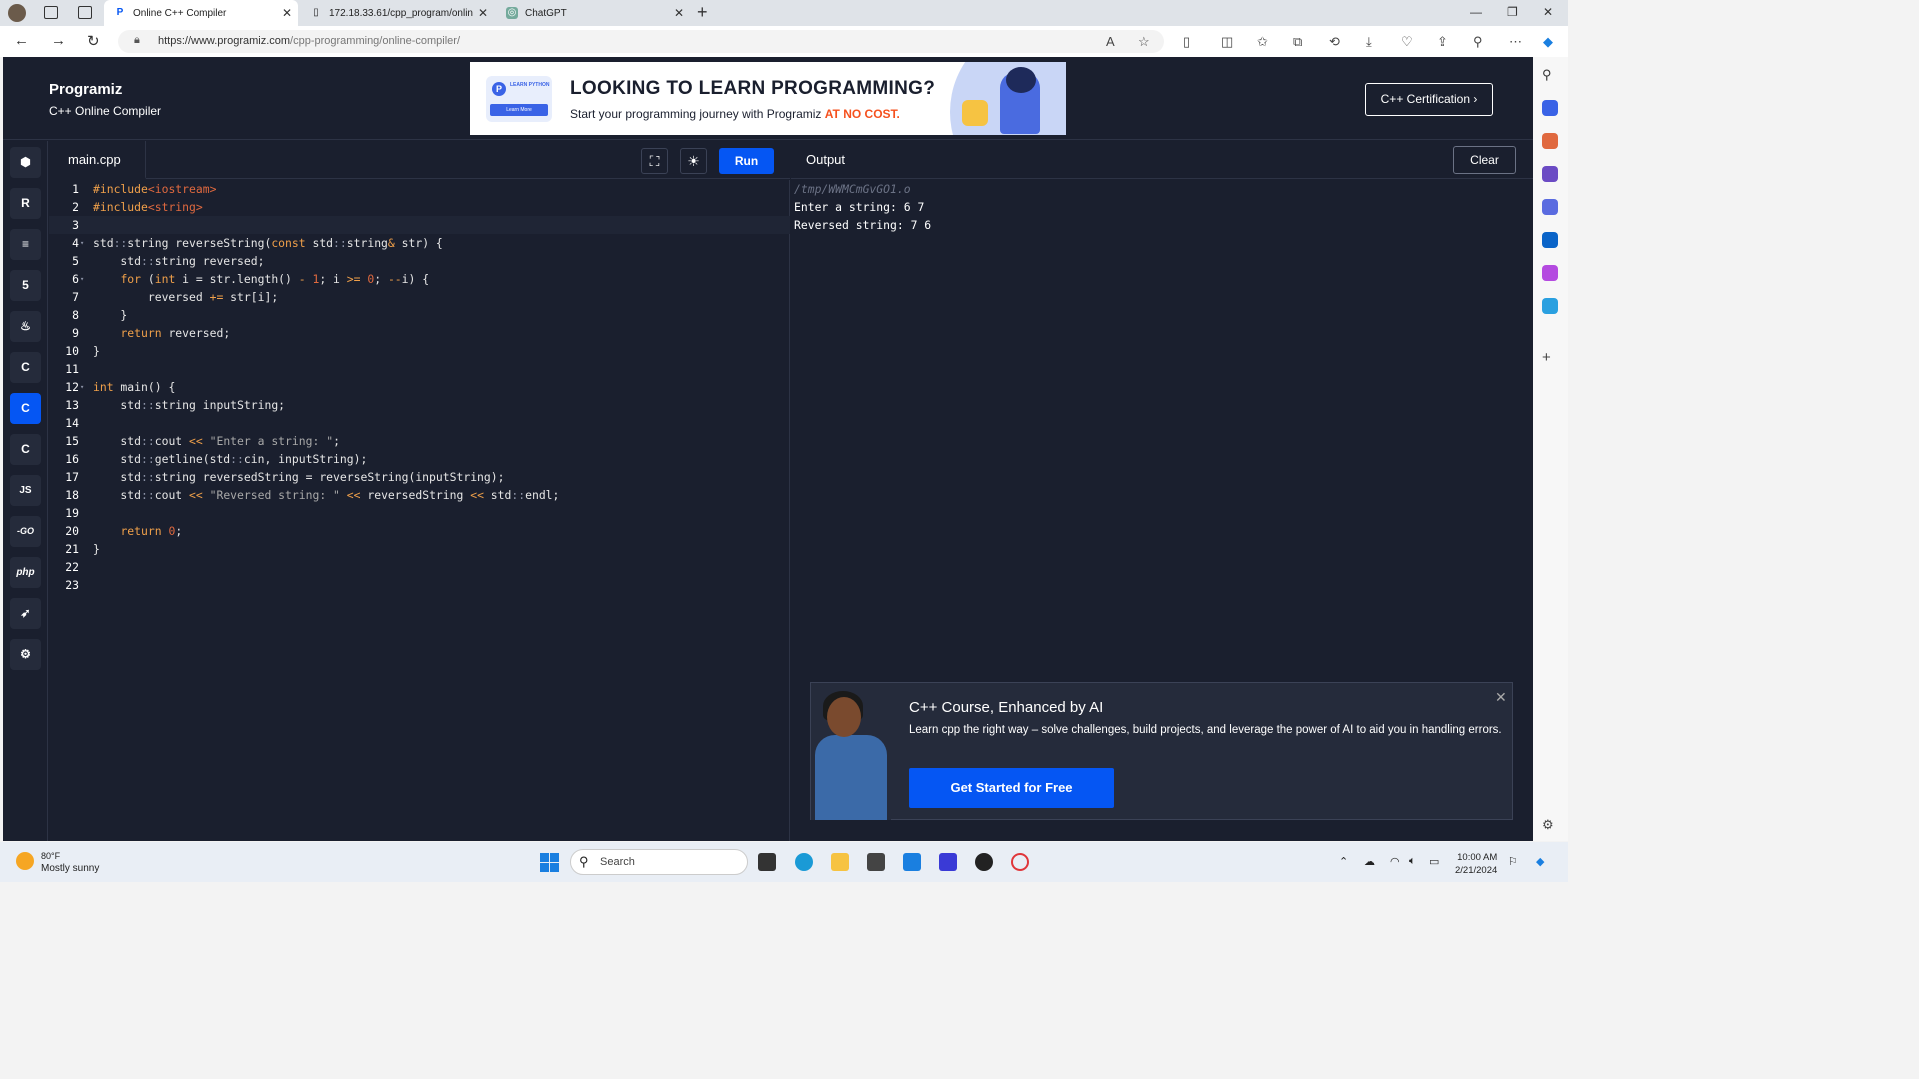 This screenshot has height=1079, width=1919. I want to click on learn-more-button: Learn More, so click(519, 110).